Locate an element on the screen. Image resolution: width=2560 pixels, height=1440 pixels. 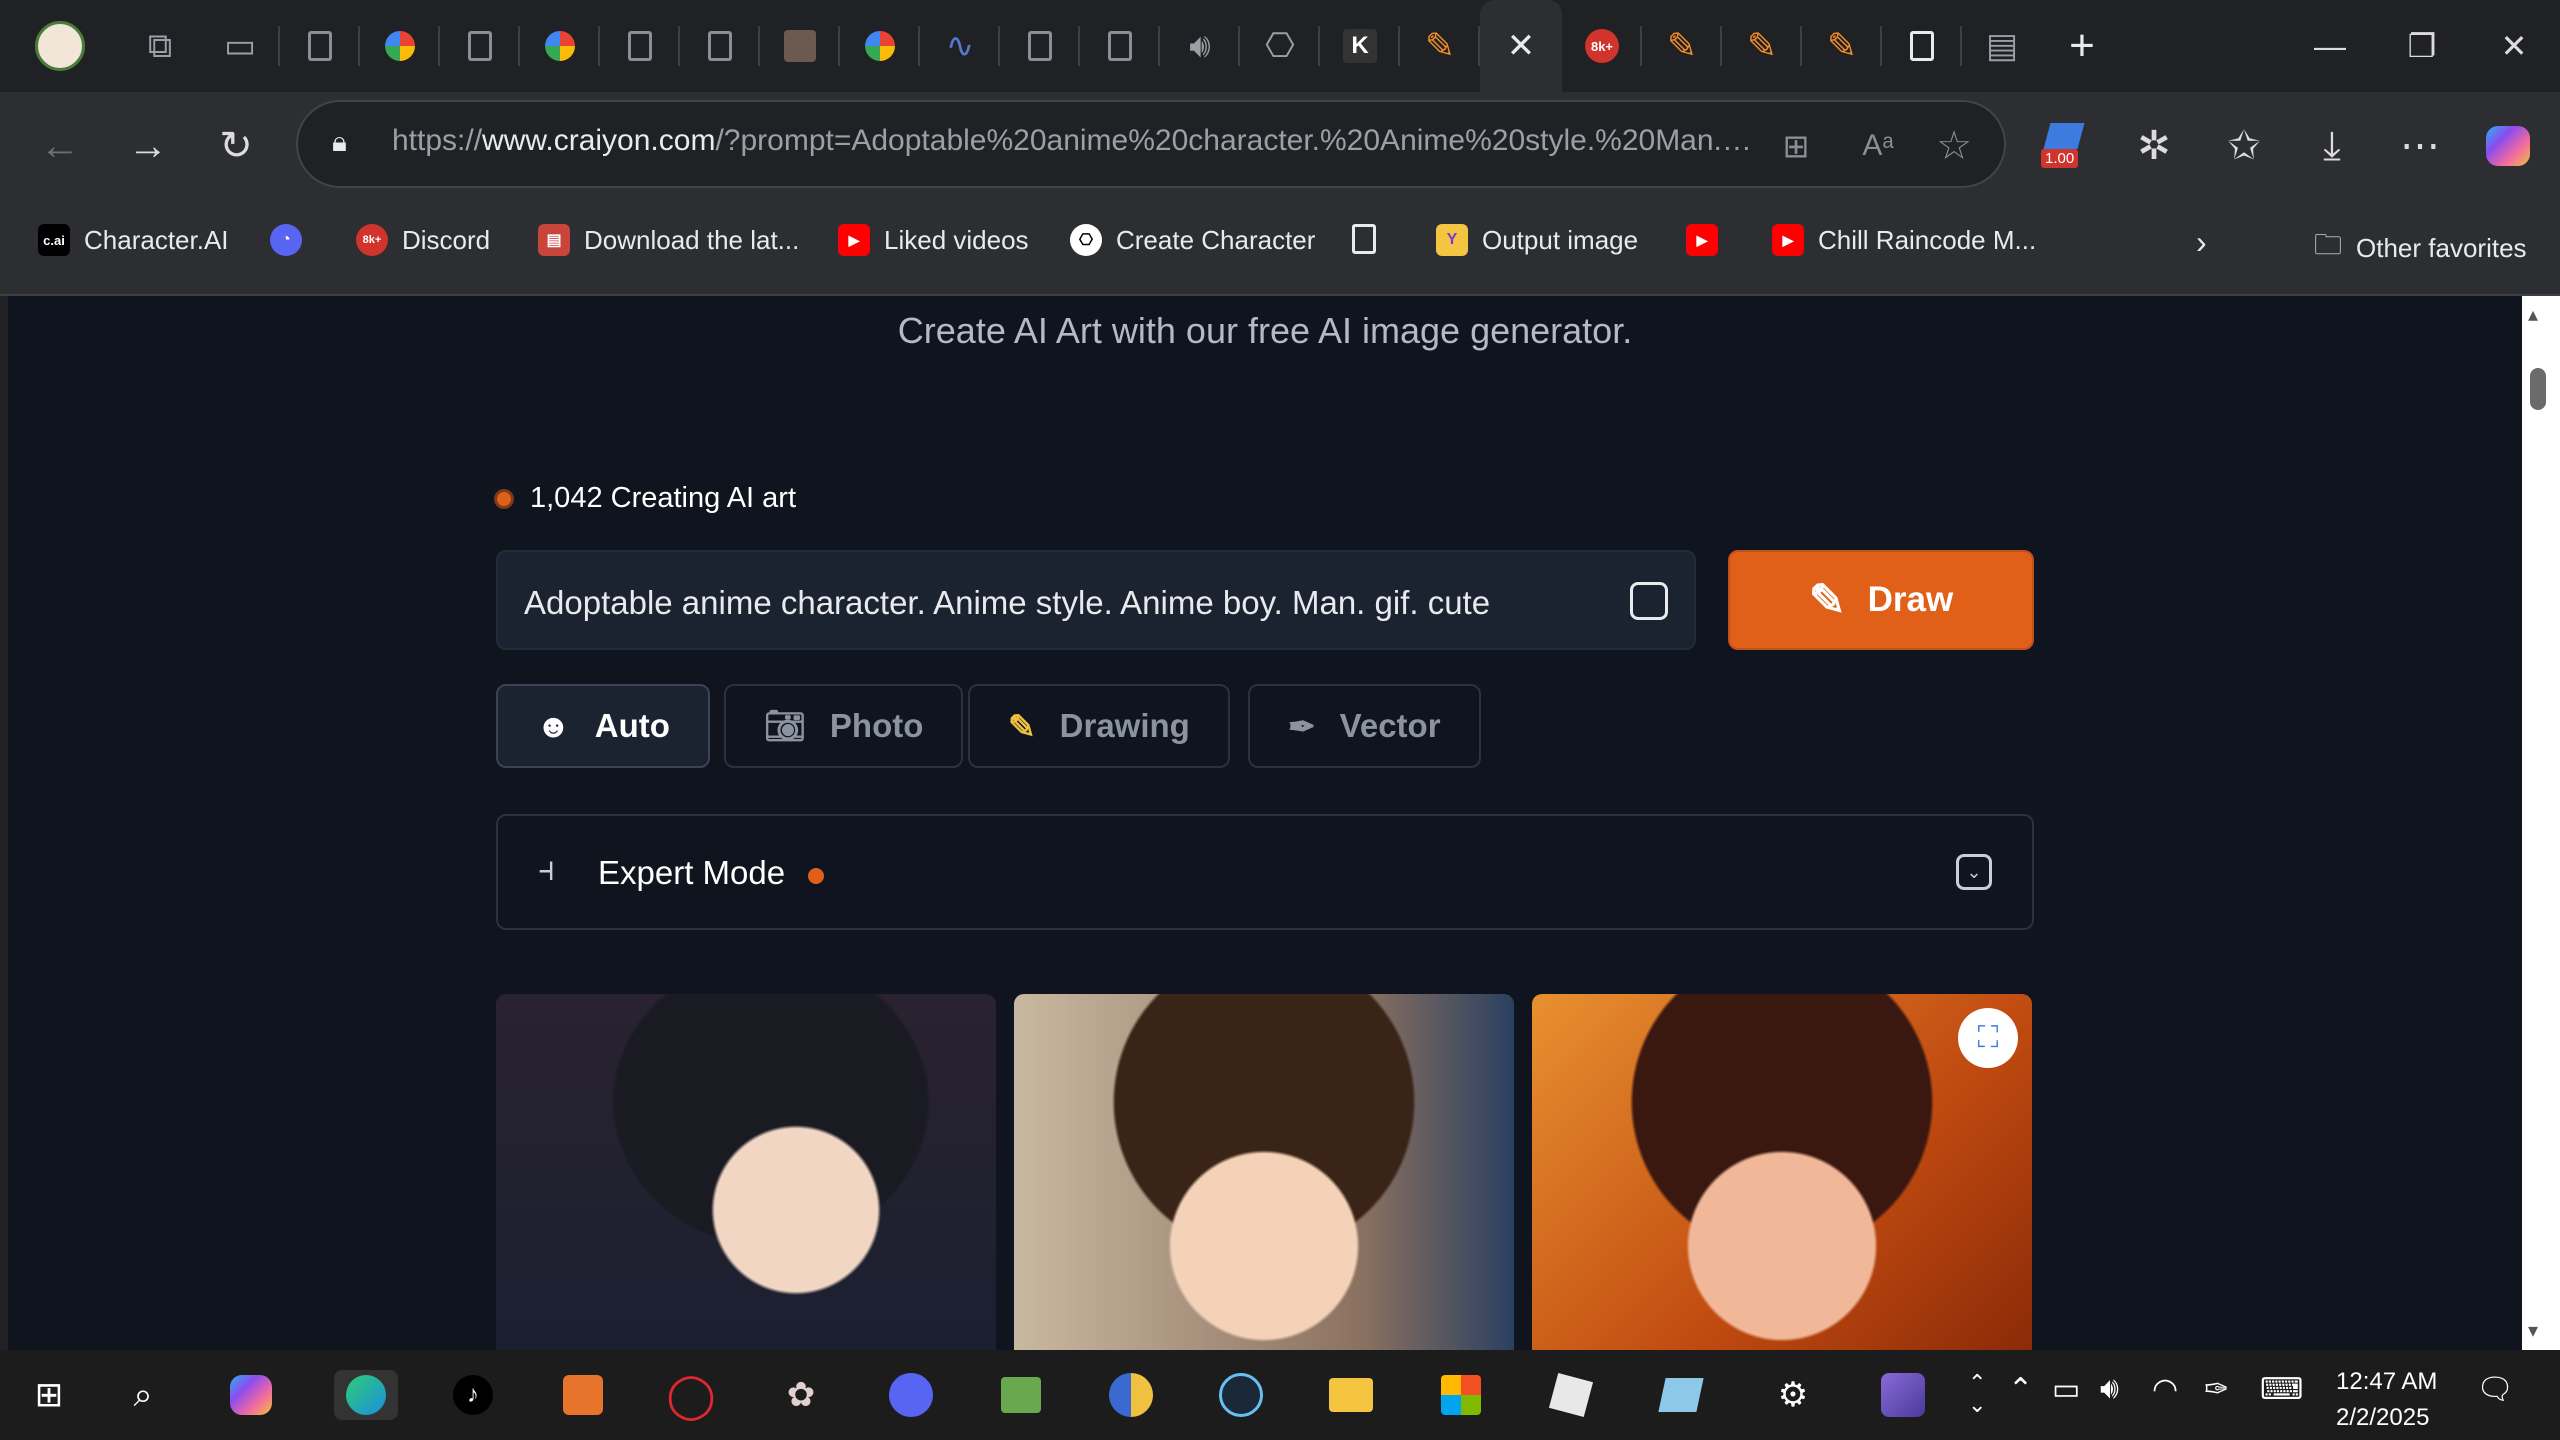
pointer-app-icon is located at coordinates (583, 1395).